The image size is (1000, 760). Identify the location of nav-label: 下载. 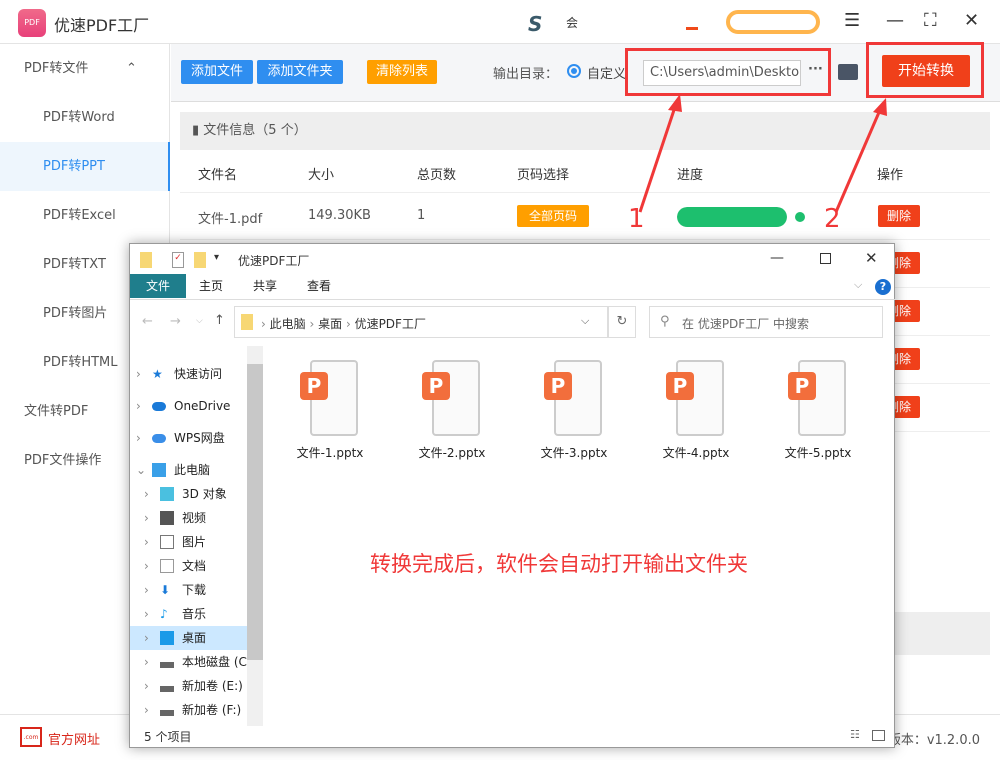
(194, 590).